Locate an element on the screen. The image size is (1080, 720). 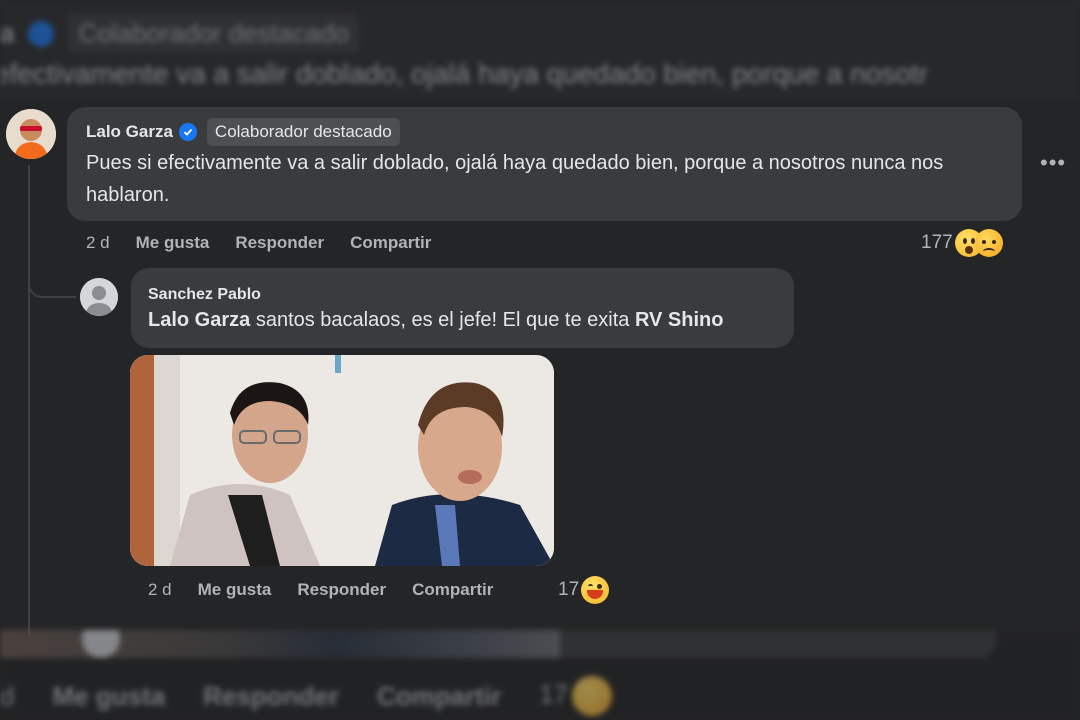
reply-connector is located at coordinates (52, 280).